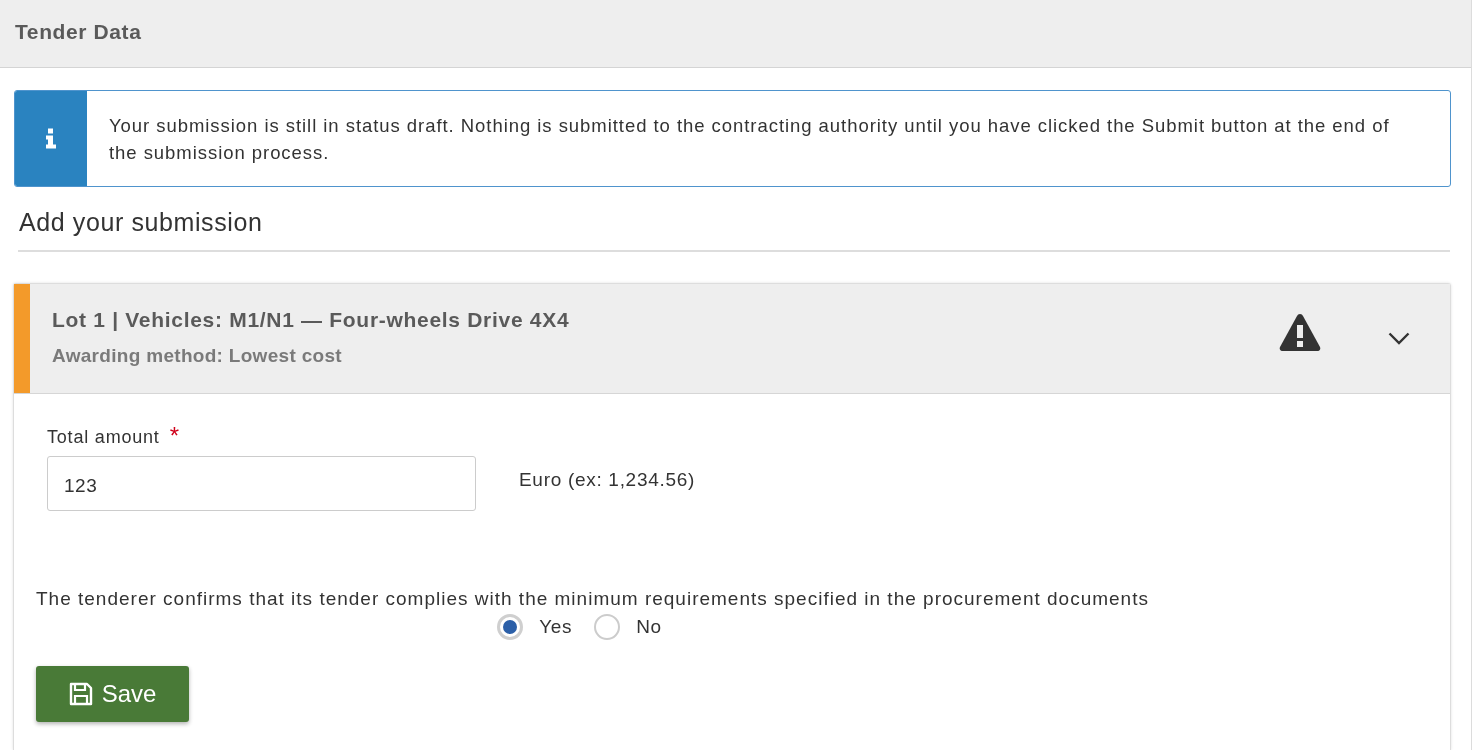 The width and height of the screenshot is (1484, 750). I want to click on lot-title: Lot 1 | Vehicles: M1/N1 — Four-wheels Drive 4X4, so click(311, 320).